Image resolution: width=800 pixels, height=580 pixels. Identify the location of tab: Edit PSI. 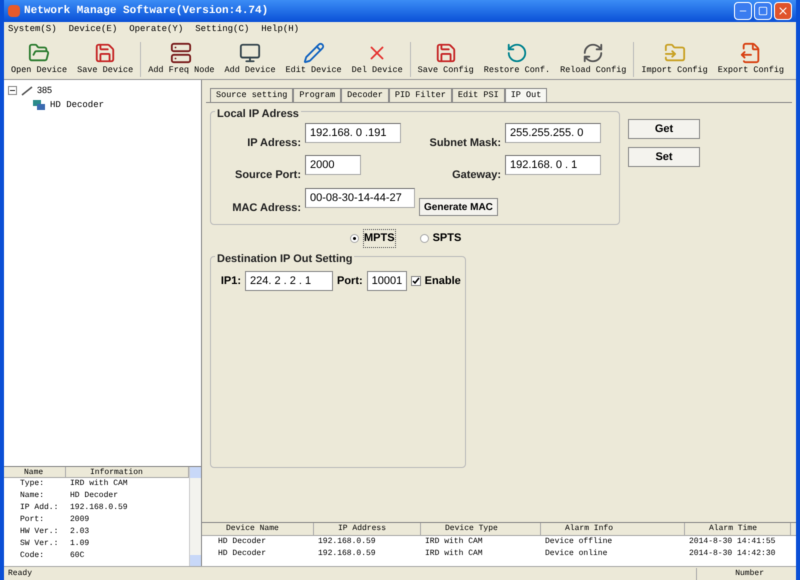
(478, 95).